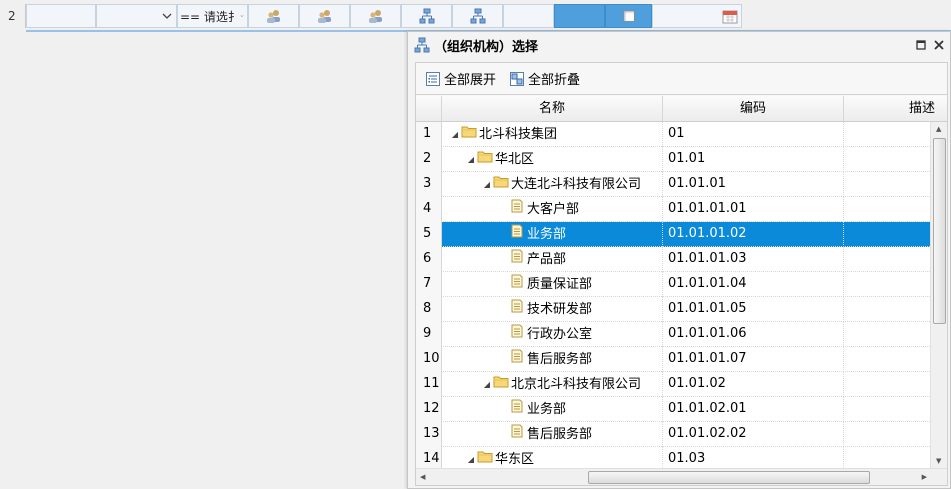 This screenshot has width=951, height=489. What do you see at coordinates (545, 78) in the screenshot?
I see `collapse-all-button: 全部折叠` at bounding box center [545, 78].